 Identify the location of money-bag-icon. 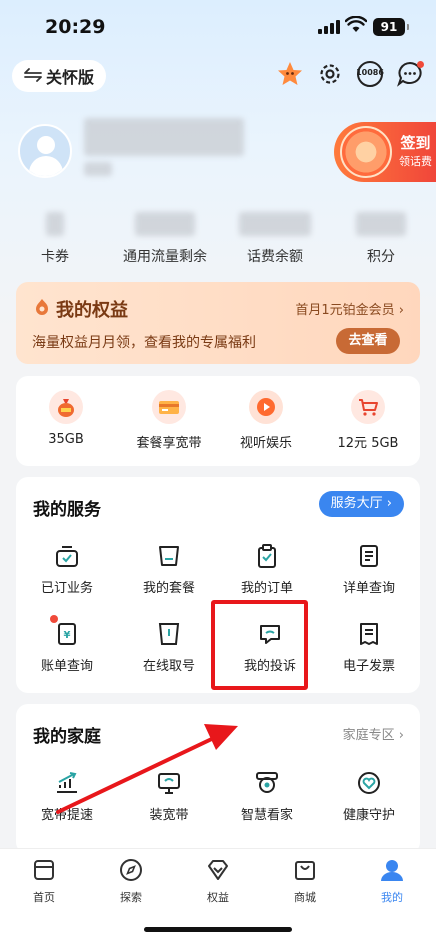
(66, 407).